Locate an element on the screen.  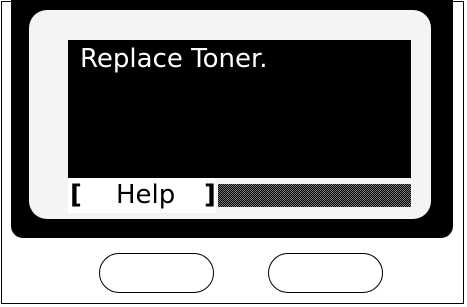
softkey-row: [ Help ] is located at coordinates (239, 195).